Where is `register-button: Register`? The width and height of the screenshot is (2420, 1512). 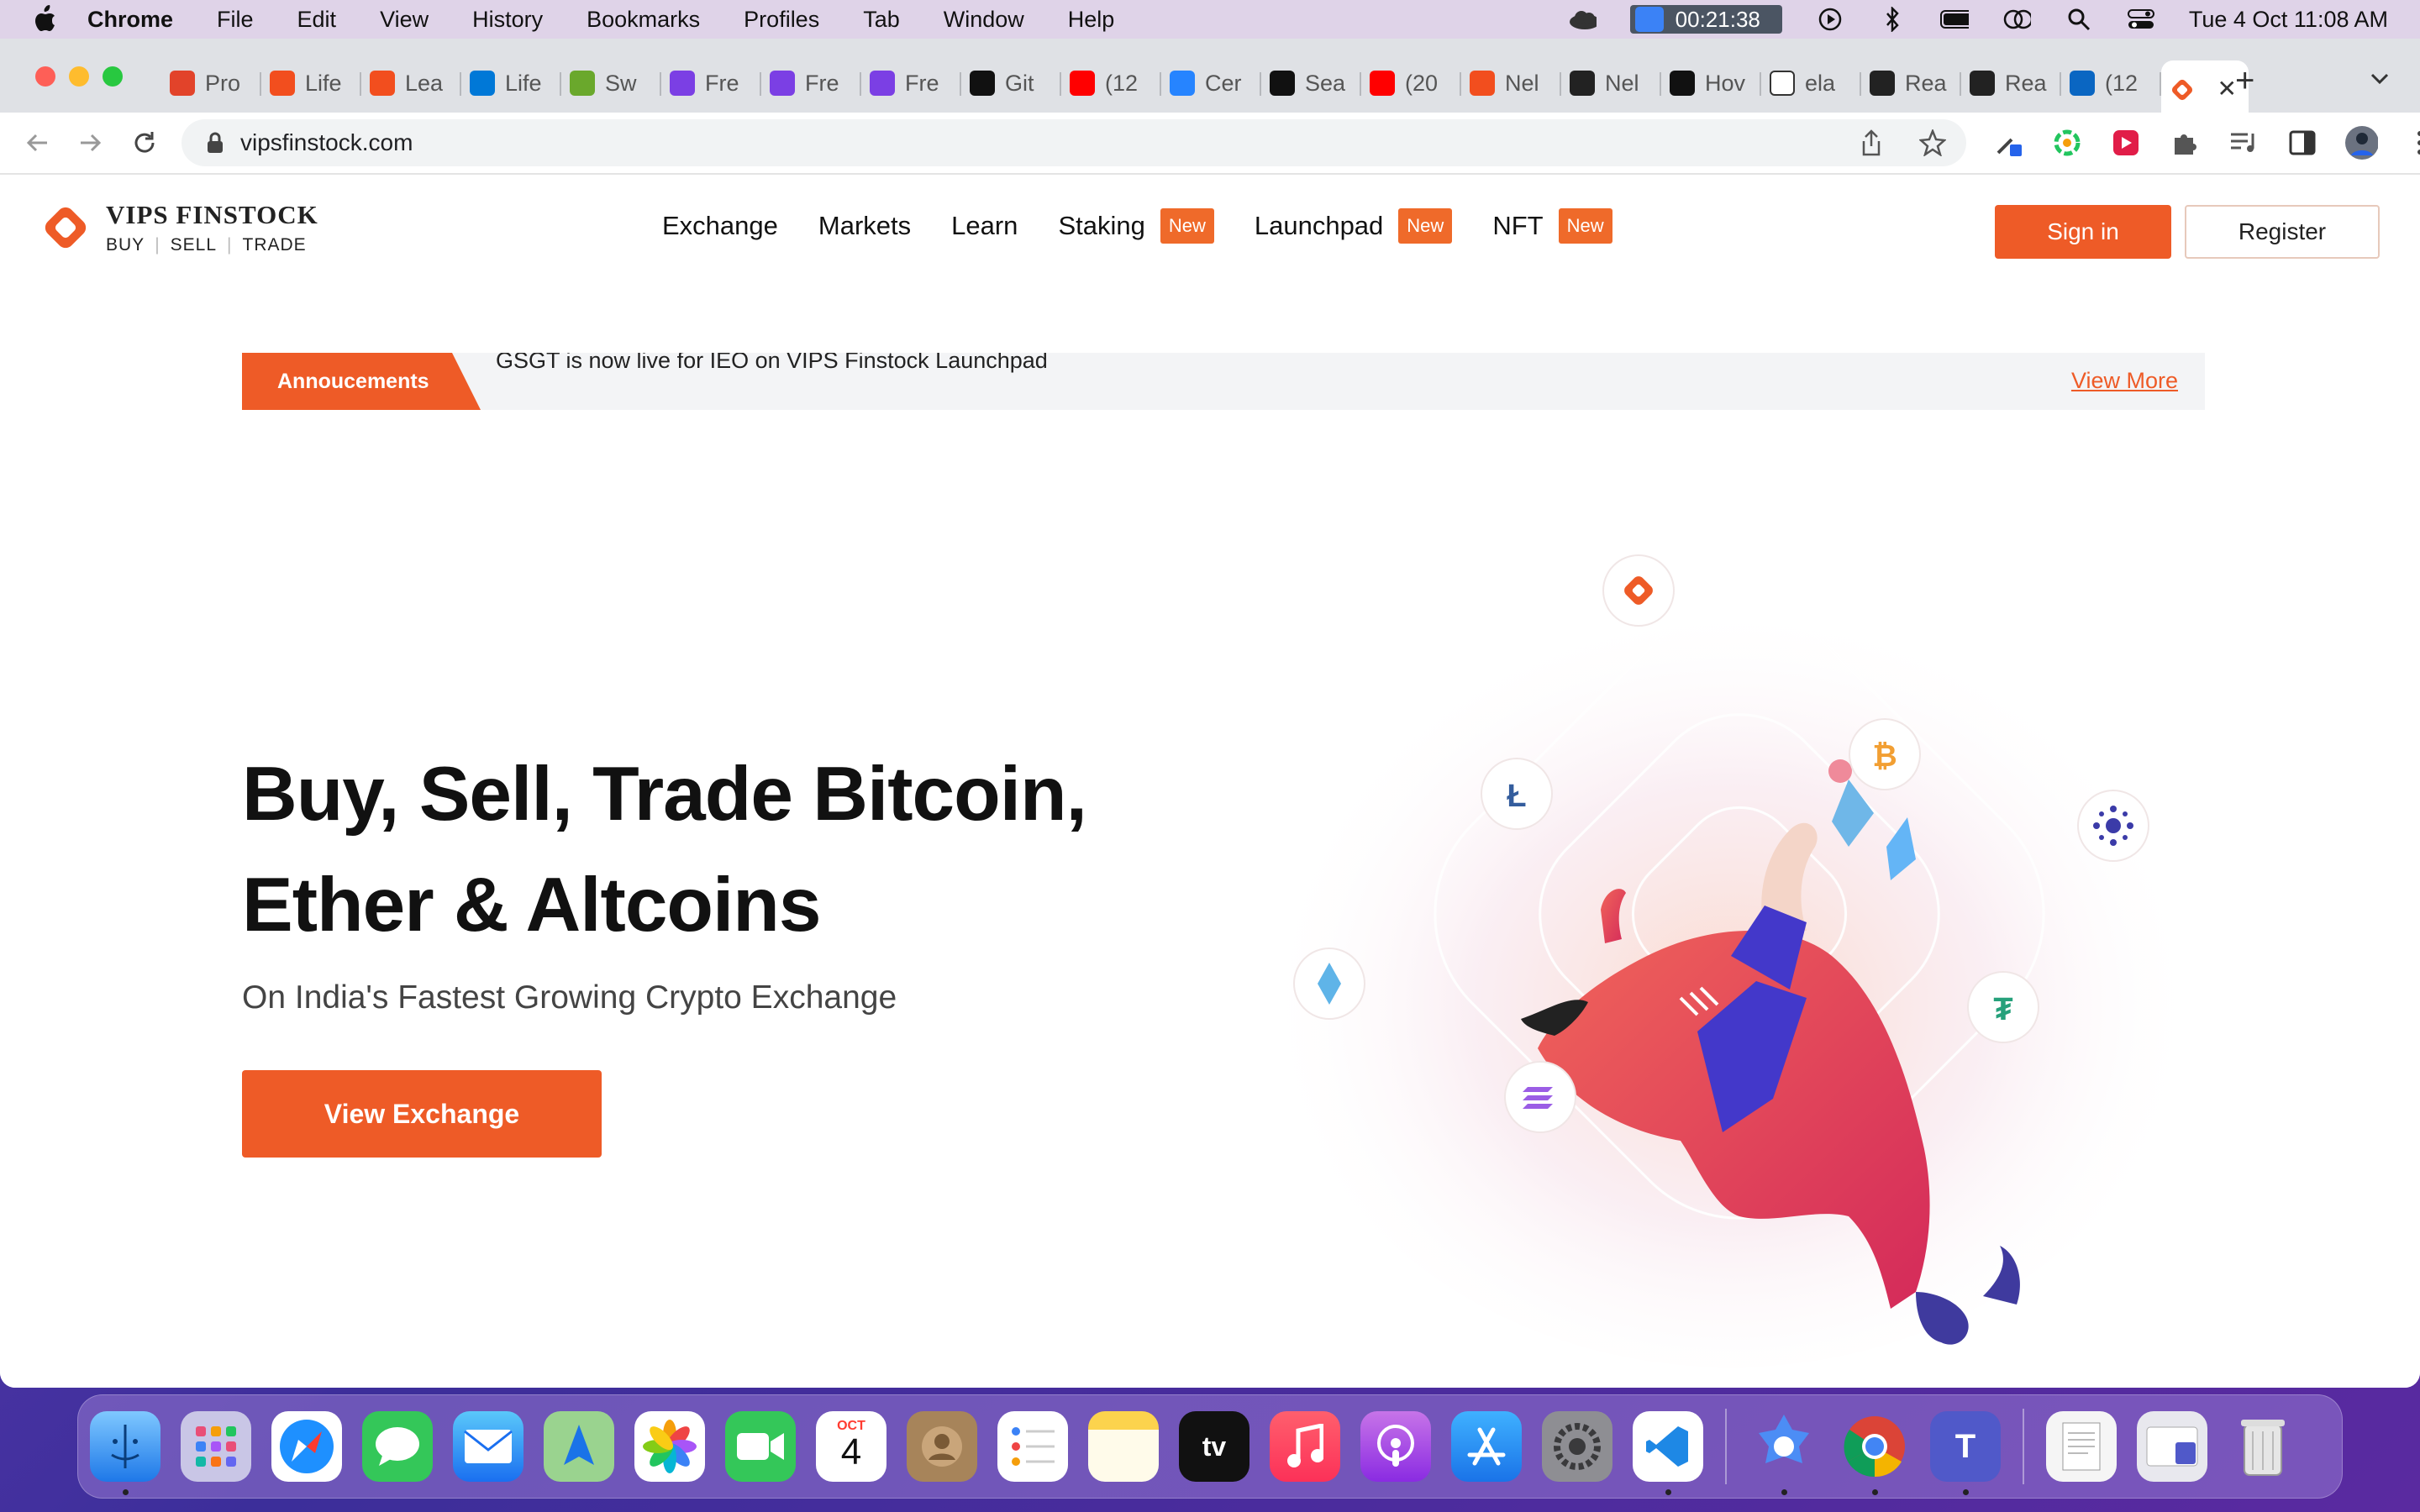 register-button: Register is located at coordinates (2282, 232).